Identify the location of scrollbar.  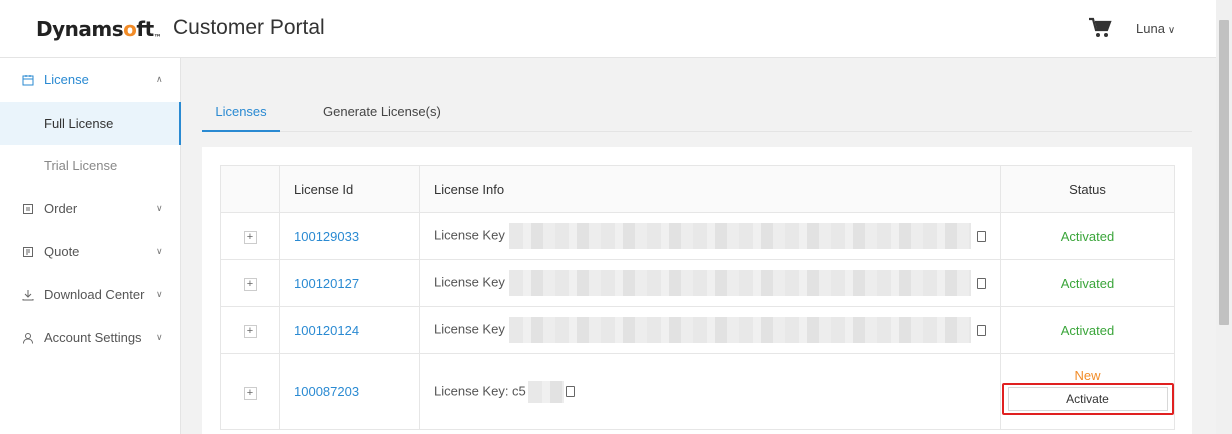
(1224, 217).